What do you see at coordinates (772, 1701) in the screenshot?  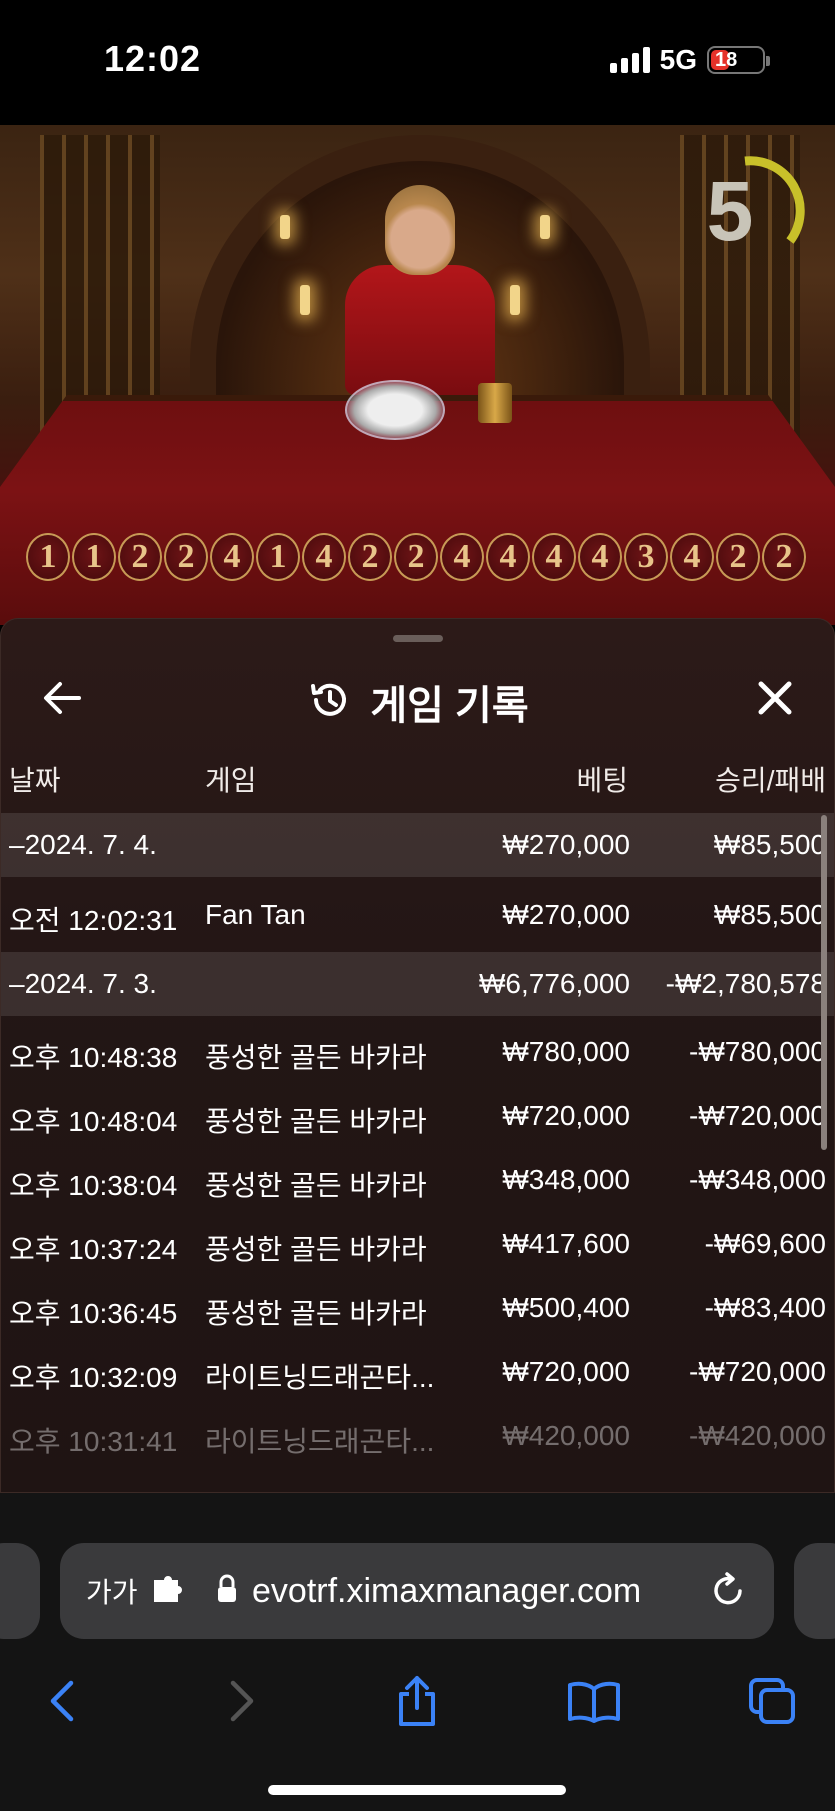 I see `tabs-icon` at bounding box center [772, 1701].